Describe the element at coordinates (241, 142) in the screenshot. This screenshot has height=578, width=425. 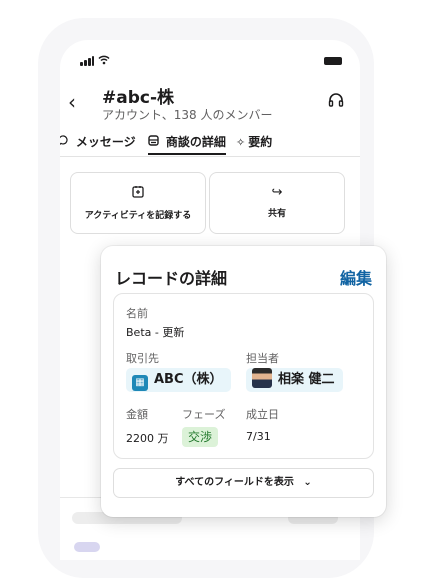
I see `summary-icon: ✧` at that location.